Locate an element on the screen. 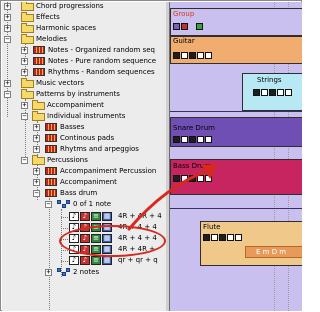 The image size is (320, 312). tree-item-chord-progressions: + Chord progressions is located at coordinates (84, 6).